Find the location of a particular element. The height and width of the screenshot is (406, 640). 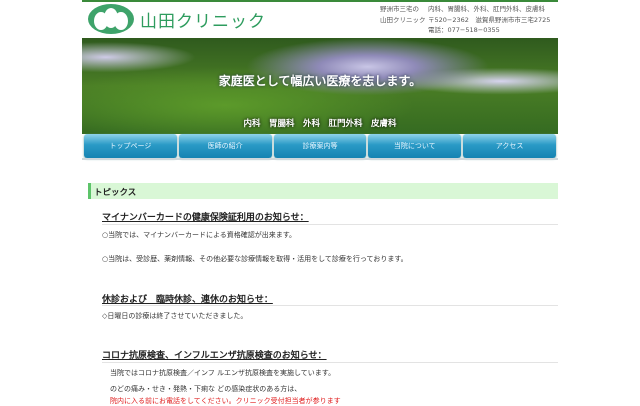

info-value: 内科、胃腸科、外科、肛門外科、皮膚科 is located at coordinates (486, 9).